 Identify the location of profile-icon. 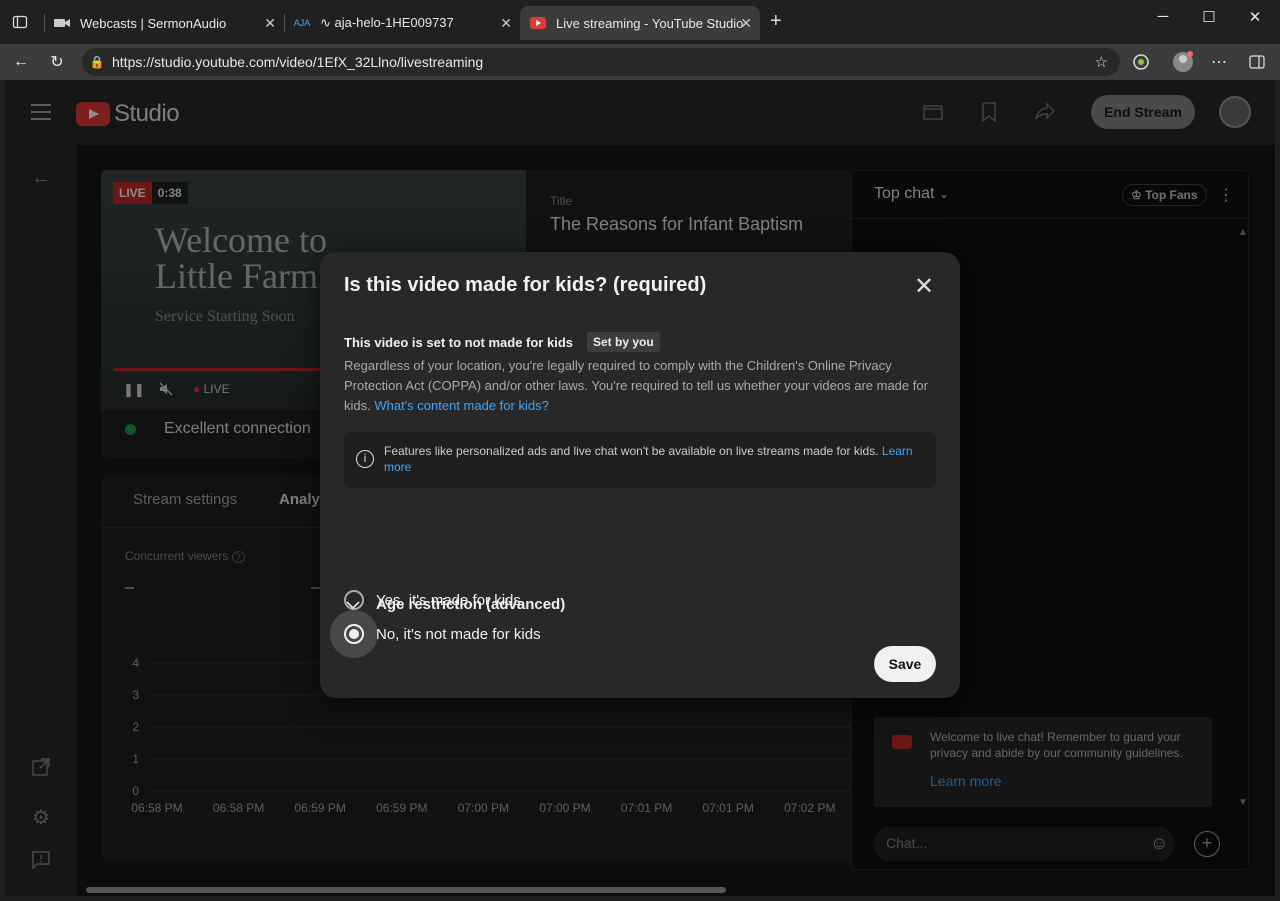
(1183, 62).